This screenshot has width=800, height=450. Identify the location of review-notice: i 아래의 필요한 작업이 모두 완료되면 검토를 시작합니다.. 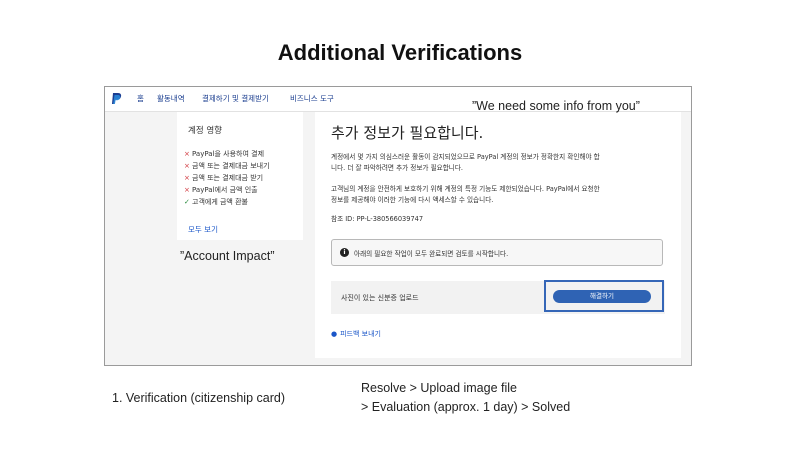
(497, 252).